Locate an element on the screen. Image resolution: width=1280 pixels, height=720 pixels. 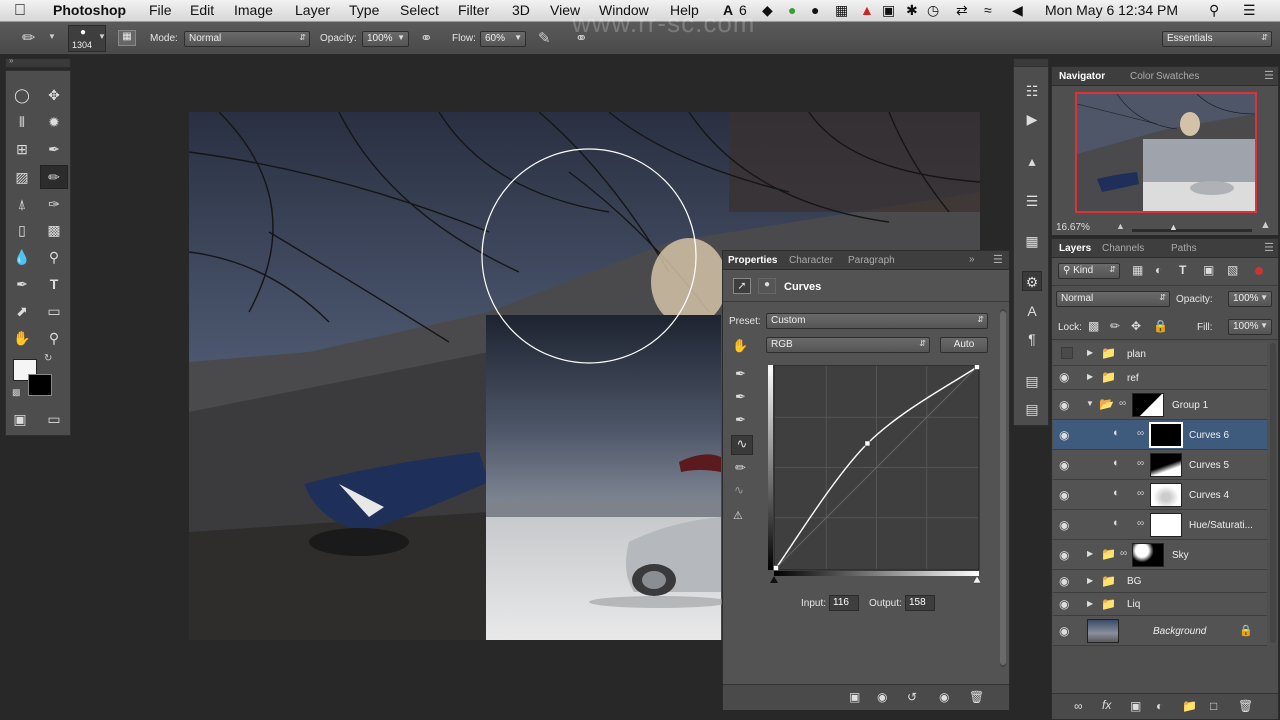
black-point-eyedropper-icon: ✒ is located at coordinates (740, 374).